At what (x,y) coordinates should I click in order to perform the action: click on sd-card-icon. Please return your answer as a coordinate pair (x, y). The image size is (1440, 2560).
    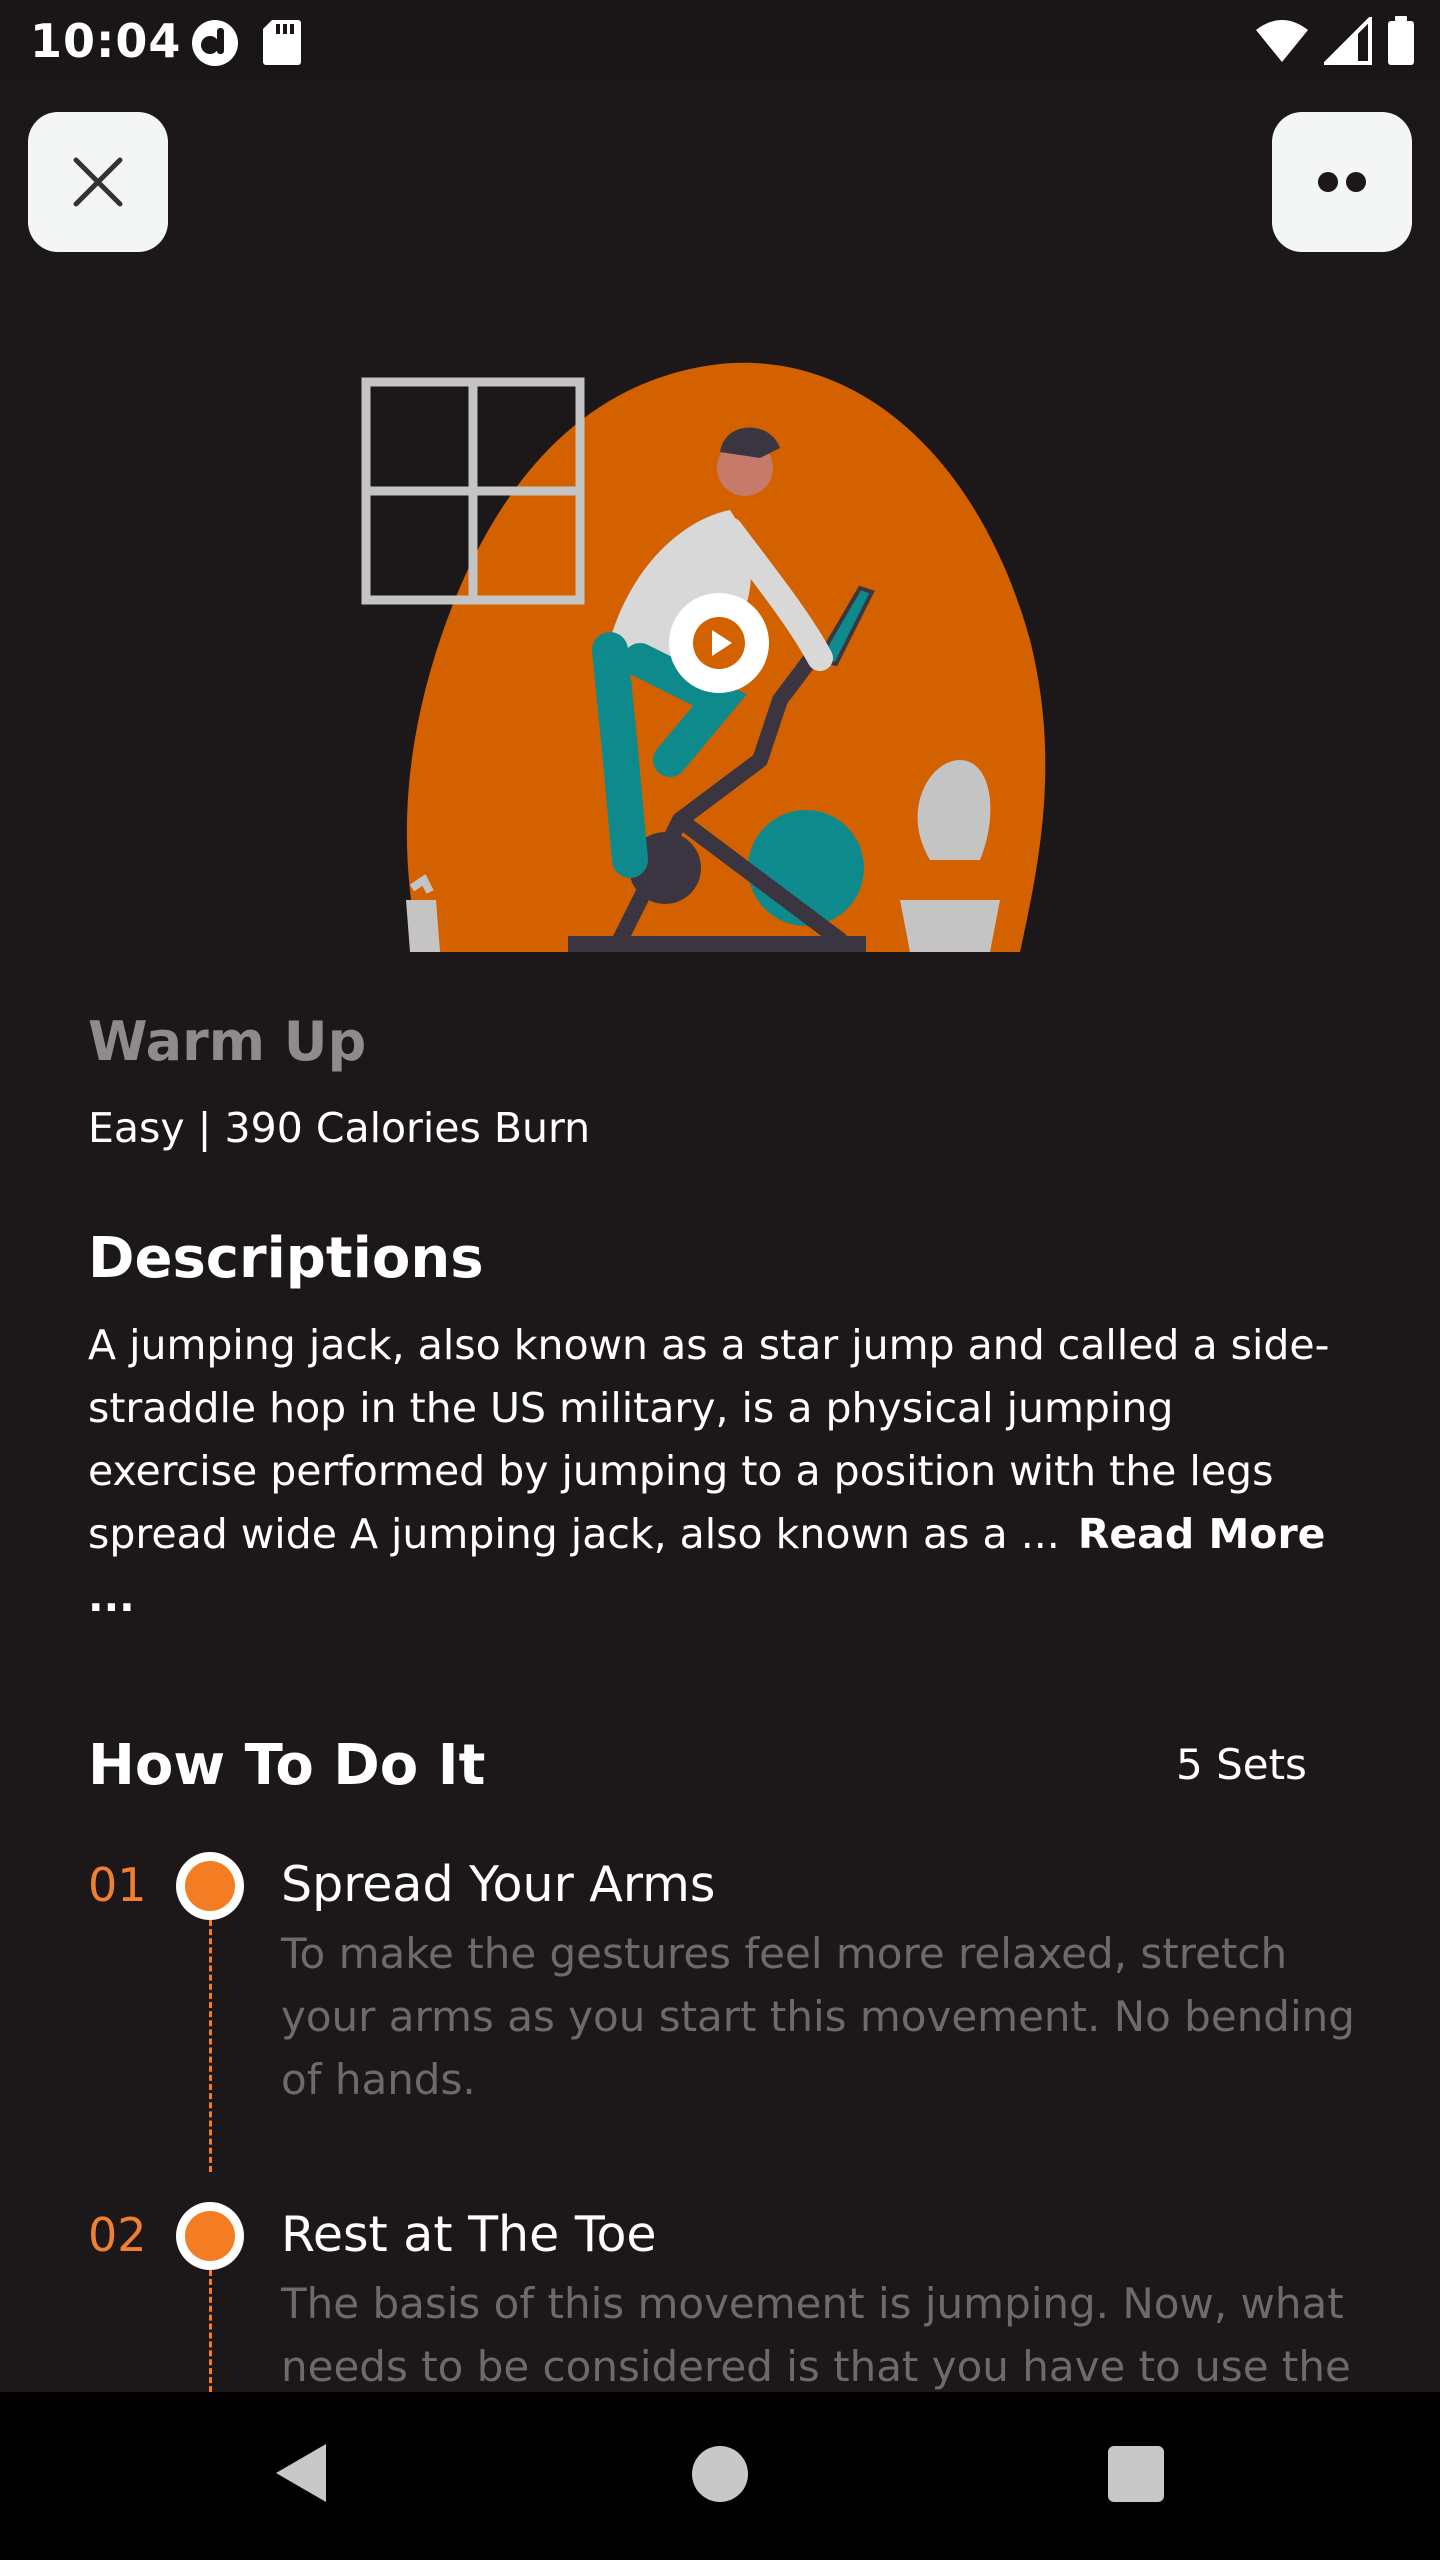
    Looking at the image, I should click on (282, 42).